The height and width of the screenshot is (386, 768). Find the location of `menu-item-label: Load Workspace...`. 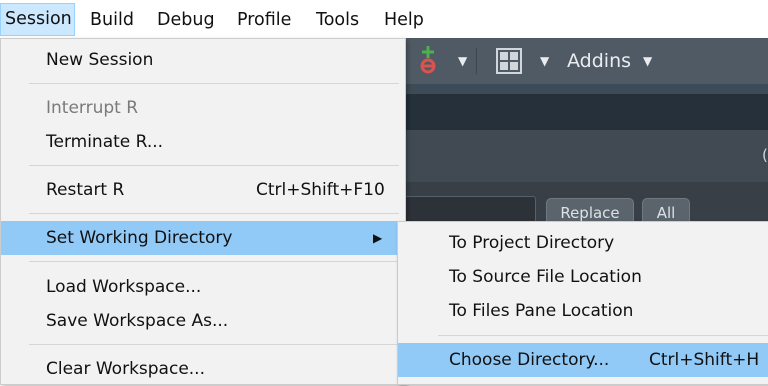

menu-item-label: Load Workspace... is located at coordinates (124, 287).